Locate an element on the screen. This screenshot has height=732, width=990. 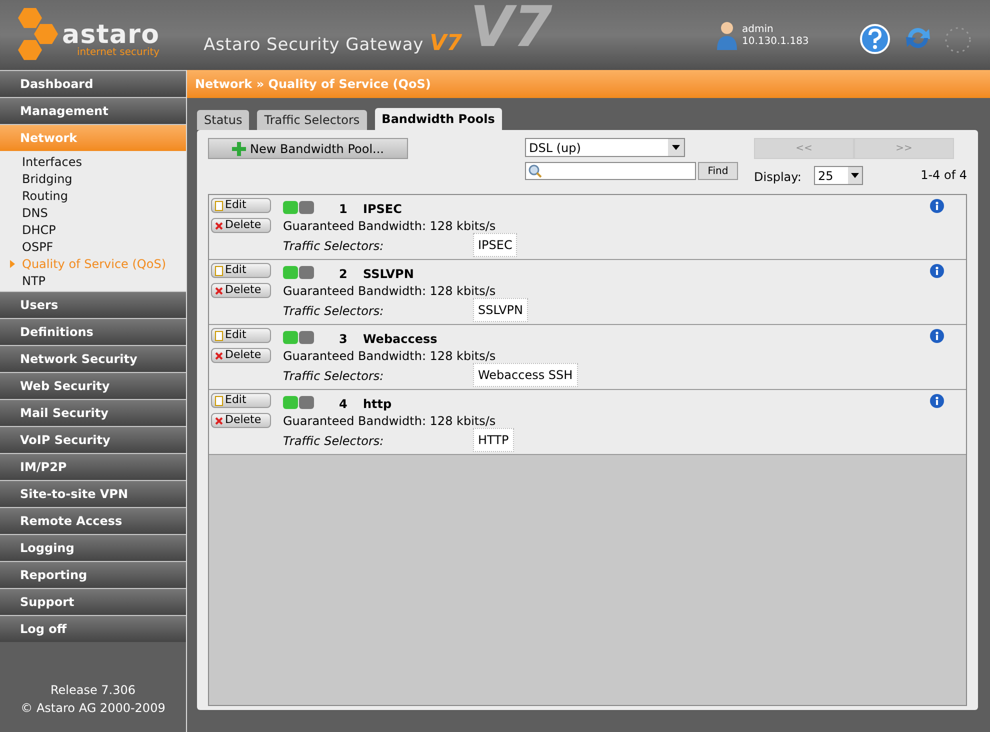
pool-number: 3 is located at coordinates (343, 339).